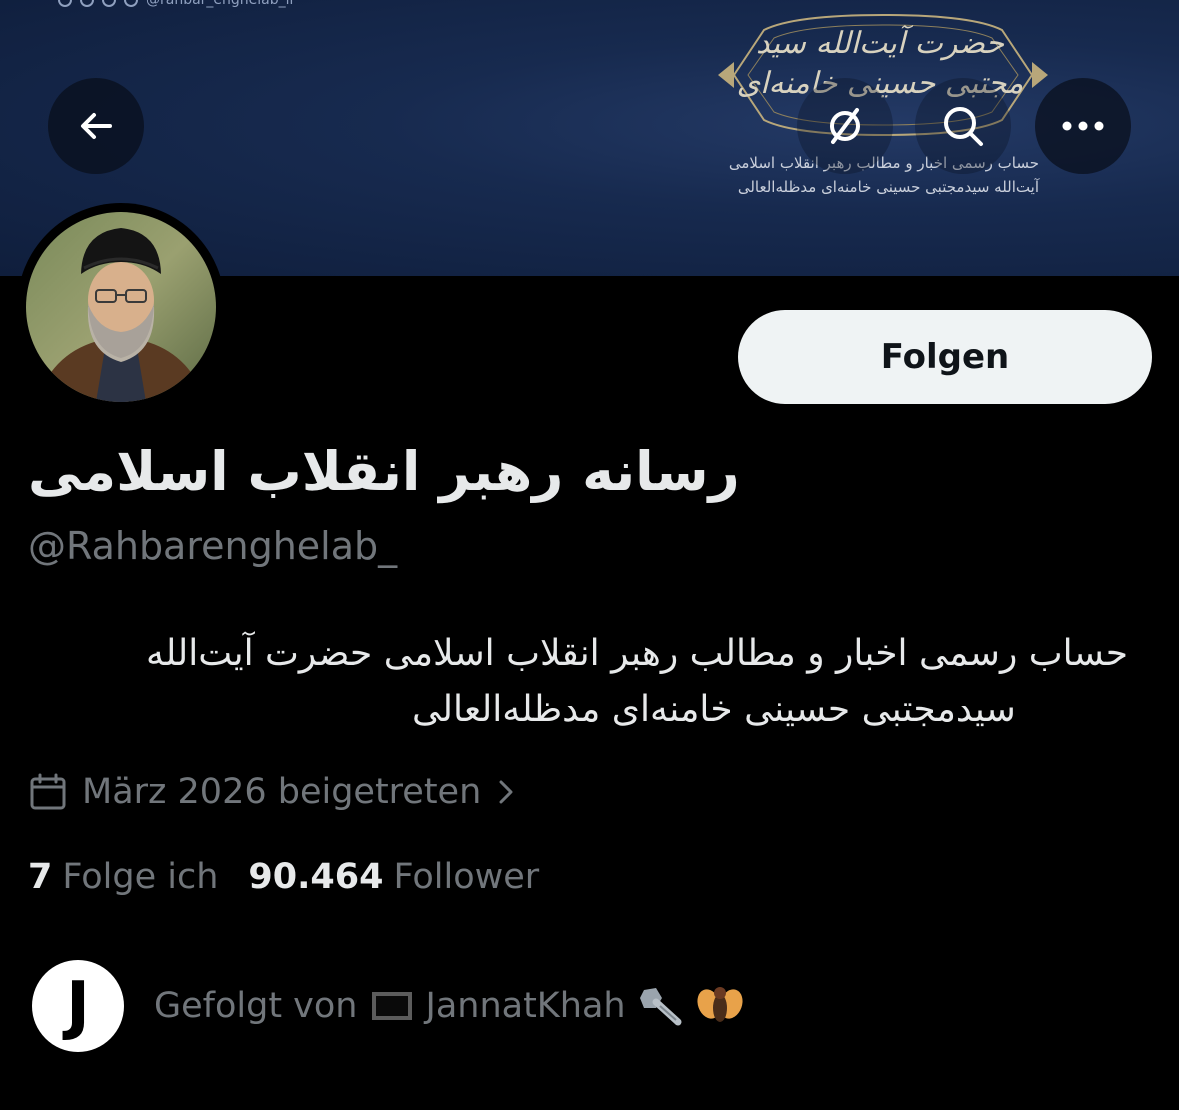 The image size is (1179, 1110). I want to click on follow-stats: 7 Folge ich 90.464 Follower, so click(283, 877).